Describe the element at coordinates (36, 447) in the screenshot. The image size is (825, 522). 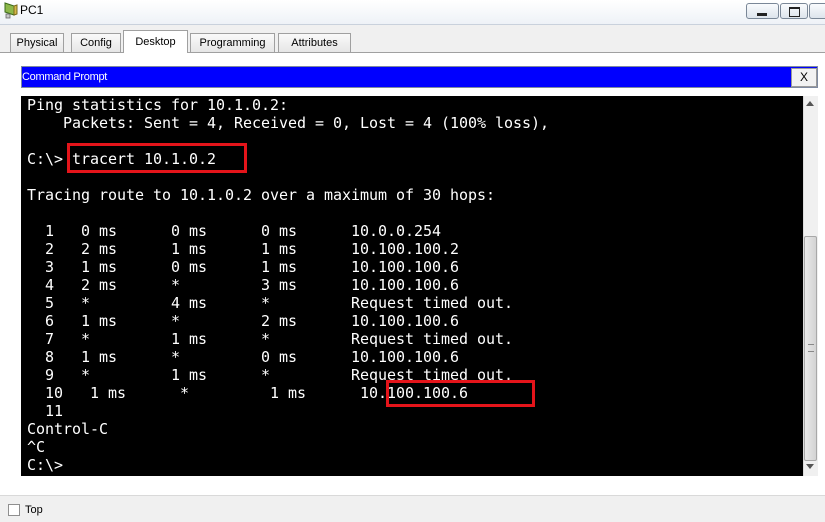
I see `terminal-line: ^C` at that location.